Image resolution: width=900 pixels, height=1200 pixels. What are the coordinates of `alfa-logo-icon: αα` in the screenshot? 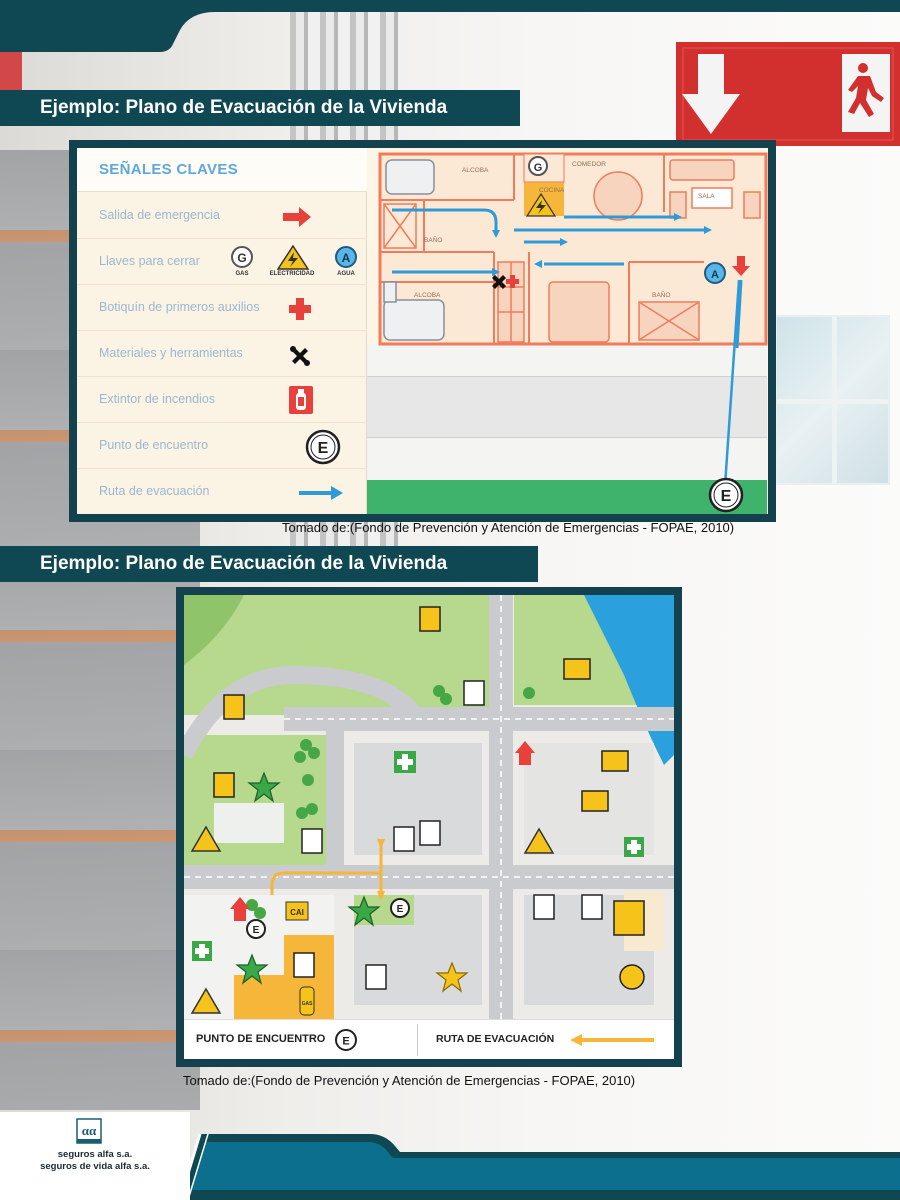 It's located at (89, 1131).